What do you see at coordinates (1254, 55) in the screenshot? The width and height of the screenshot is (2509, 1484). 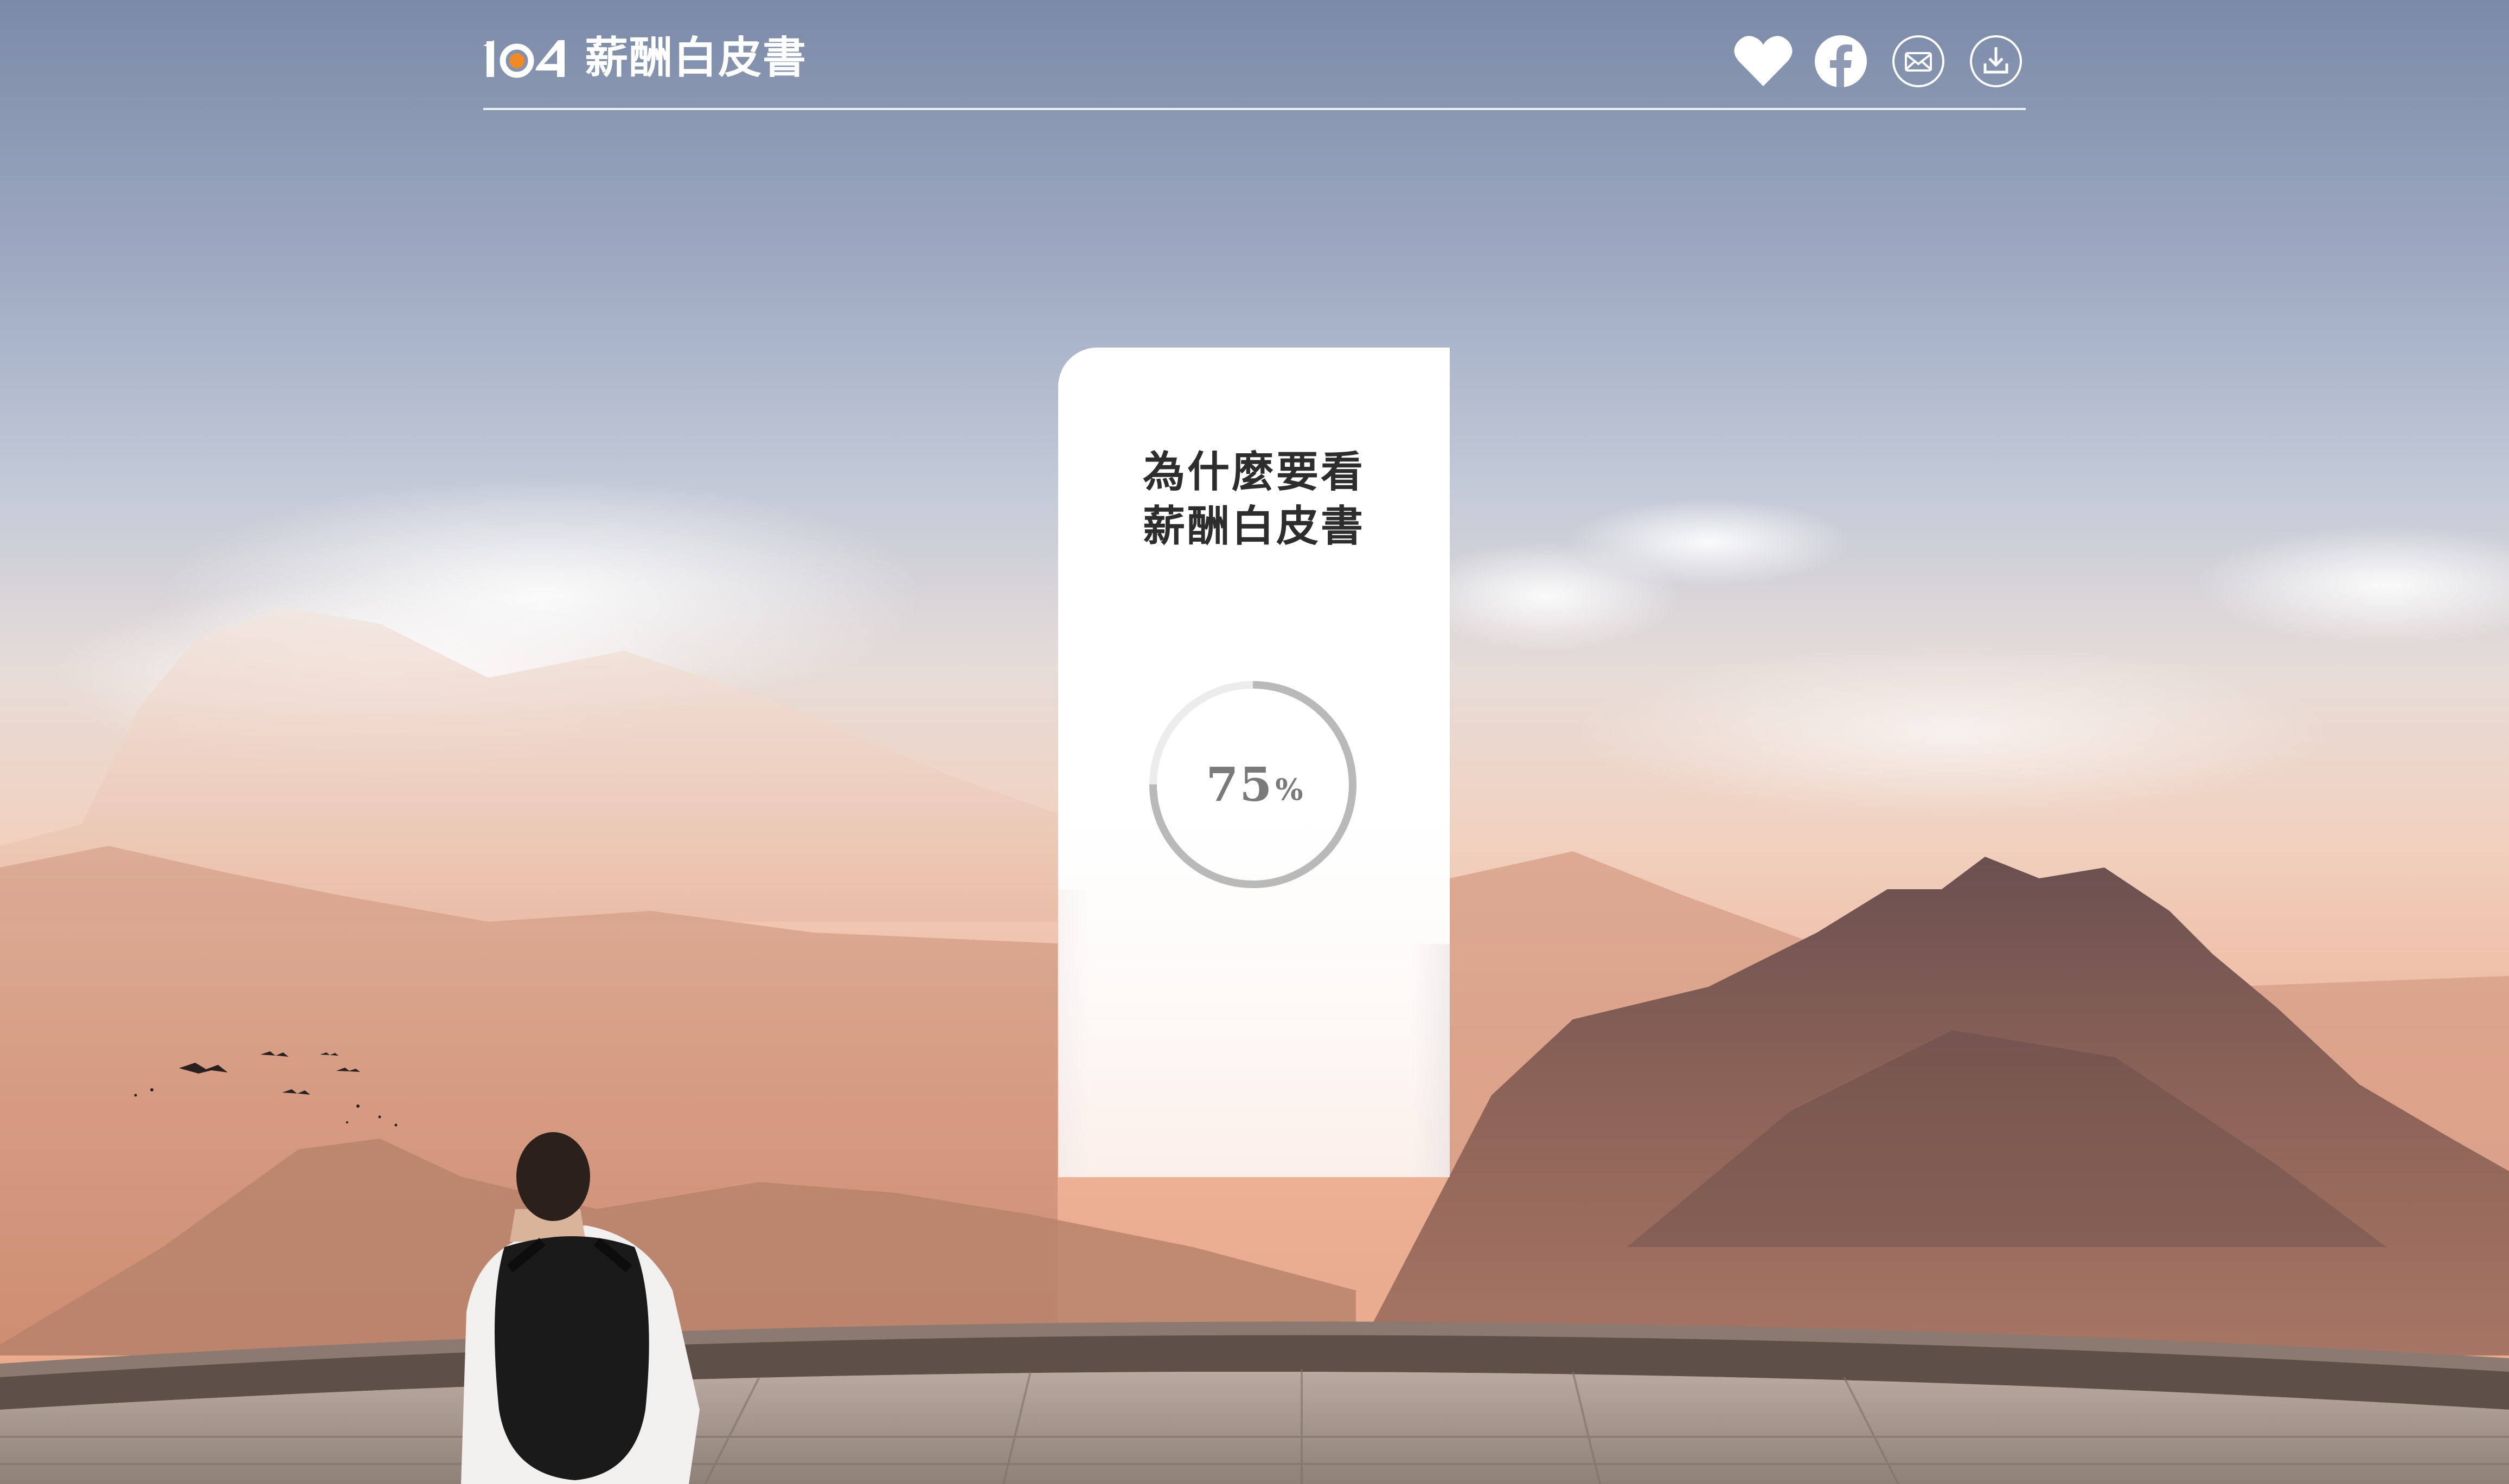 I see `top-header: 薪酬白皮書` at bounding box center [1254, 55].